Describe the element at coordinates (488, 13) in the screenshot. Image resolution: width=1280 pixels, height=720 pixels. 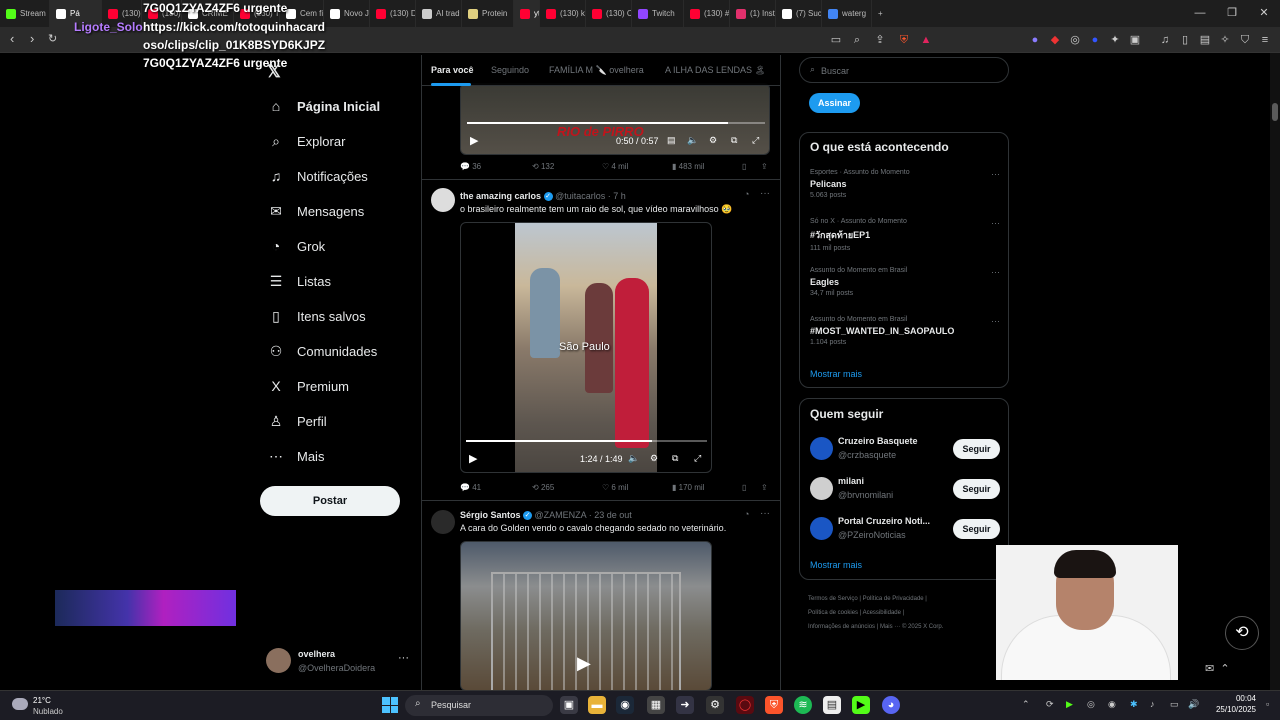
I see `browser-tab: Protein` at that location.